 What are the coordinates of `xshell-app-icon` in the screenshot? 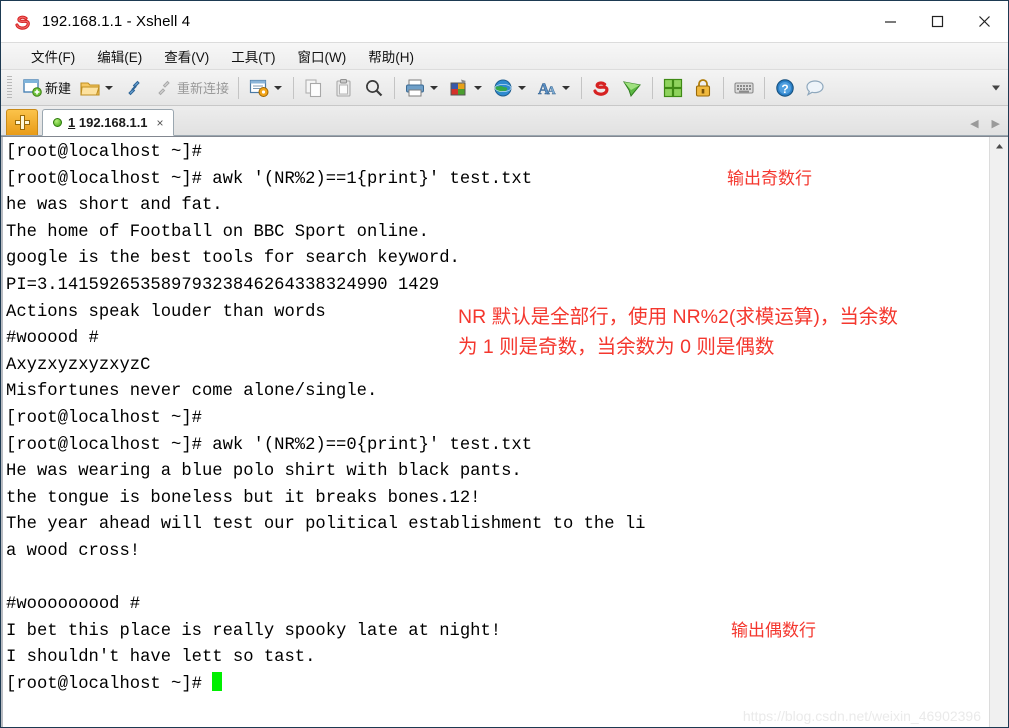 It's located at (23, 22).